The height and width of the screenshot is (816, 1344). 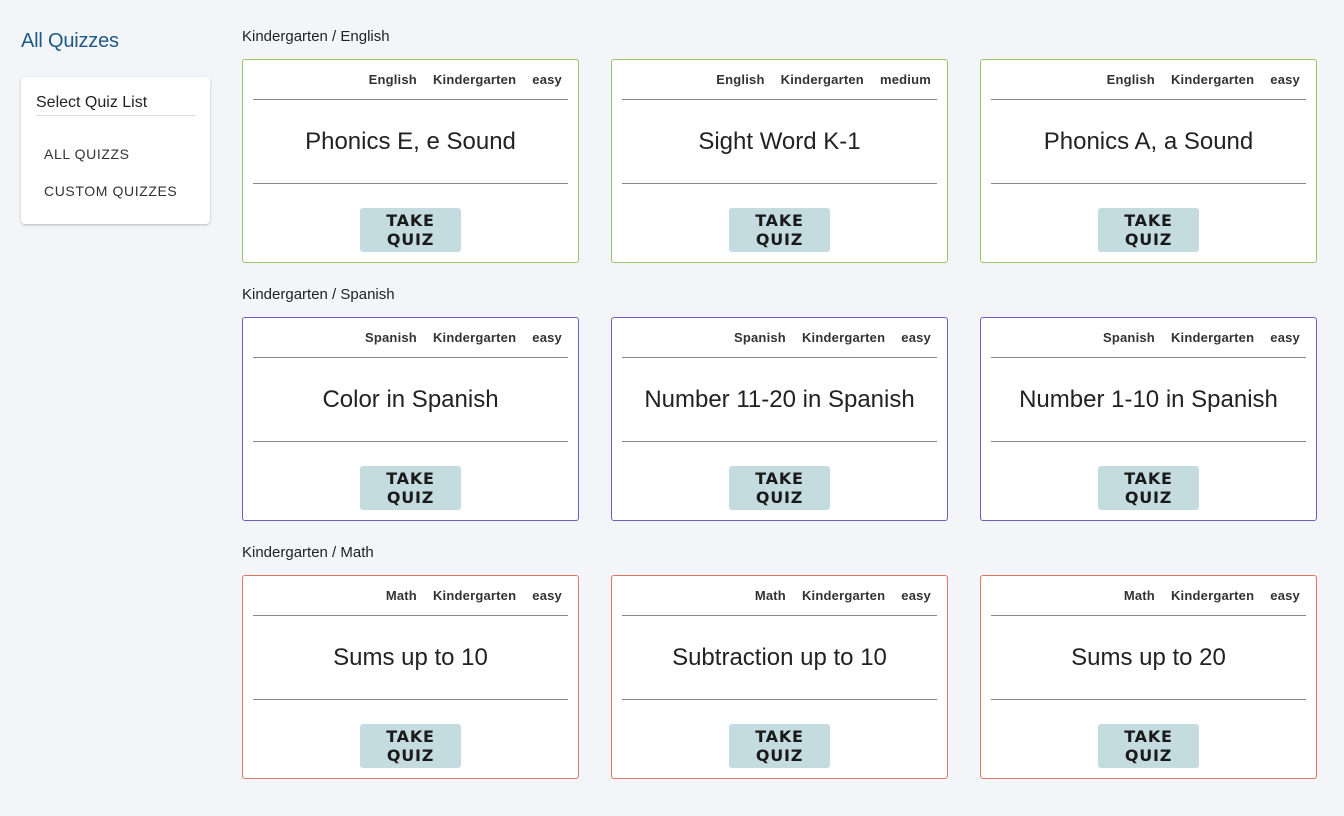 What do you see at coordinates (410, 657) in the screenshot?
I see `quiz-title: Sums up to 10` at bounding box center [410, 657].